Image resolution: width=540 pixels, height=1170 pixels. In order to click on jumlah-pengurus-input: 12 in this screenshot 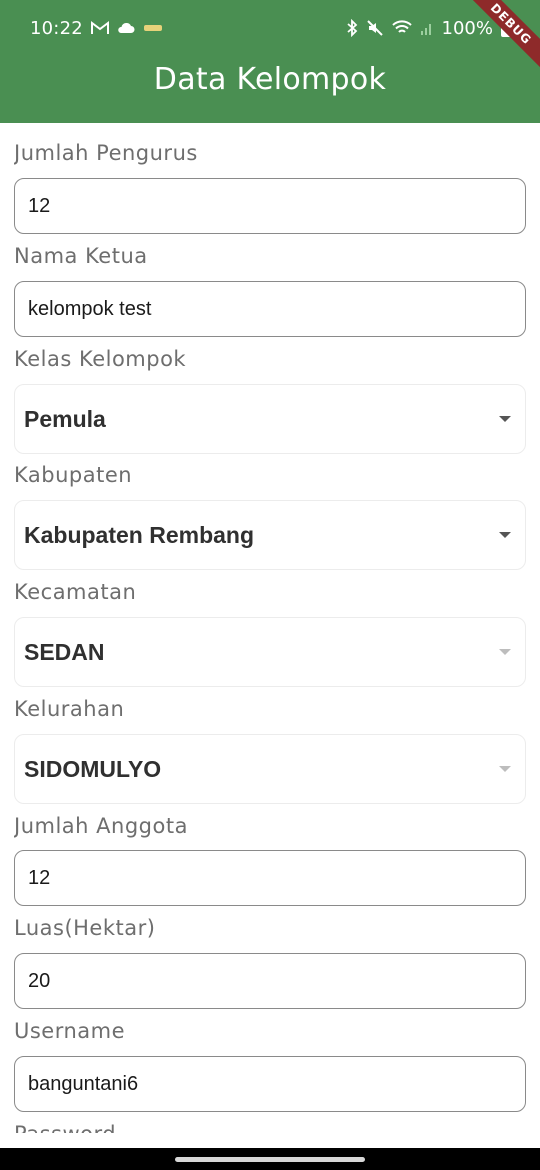, I will do `click(270, 206)`.